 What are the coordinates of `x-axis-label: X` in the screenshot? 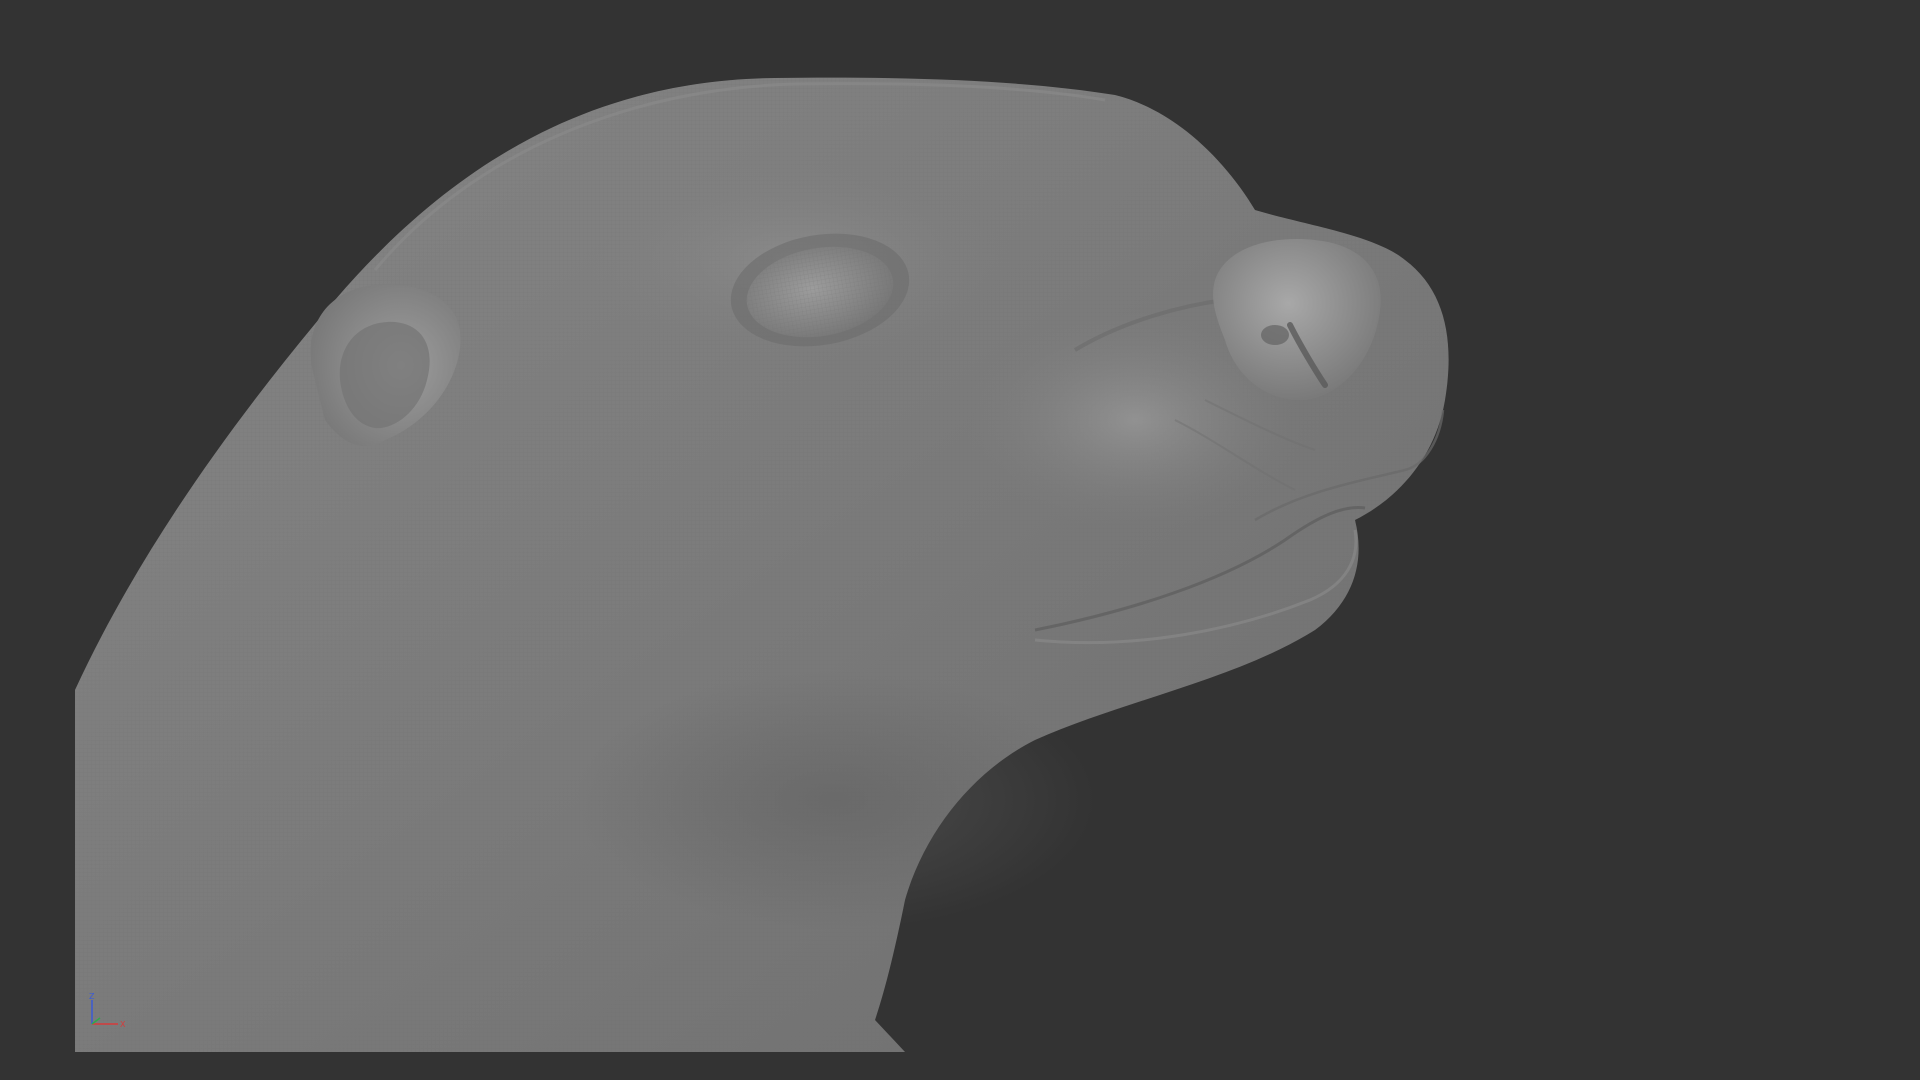 It's located at (123, 1024).